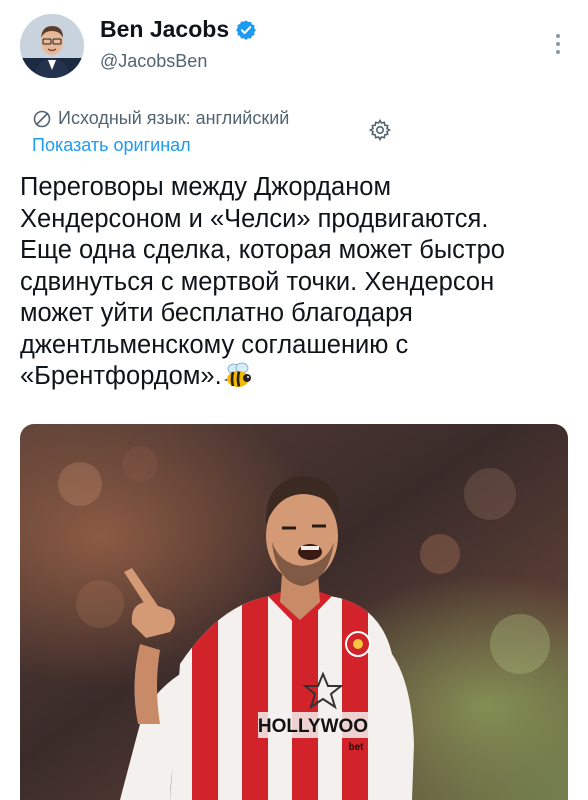  I want to click on author-block: Ben Jacobs @JacobsBen, so click(178, 44).